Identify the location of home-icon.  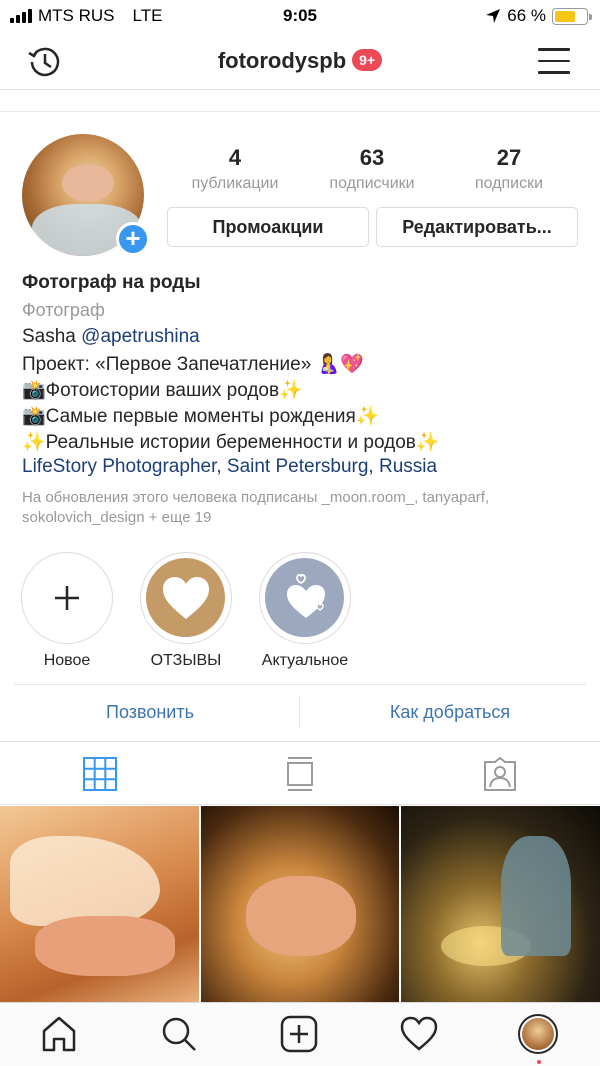
(59, 1034).